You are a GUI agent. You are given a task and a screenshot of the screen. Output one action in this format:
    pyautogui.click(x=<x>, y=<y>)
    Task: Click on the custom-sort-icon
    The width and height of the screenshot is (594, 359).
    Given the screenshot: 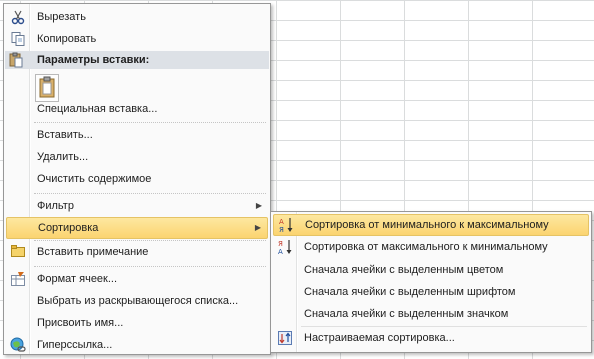 What is the action you would take?
    pyautogui.click(x=285, y=338)
    